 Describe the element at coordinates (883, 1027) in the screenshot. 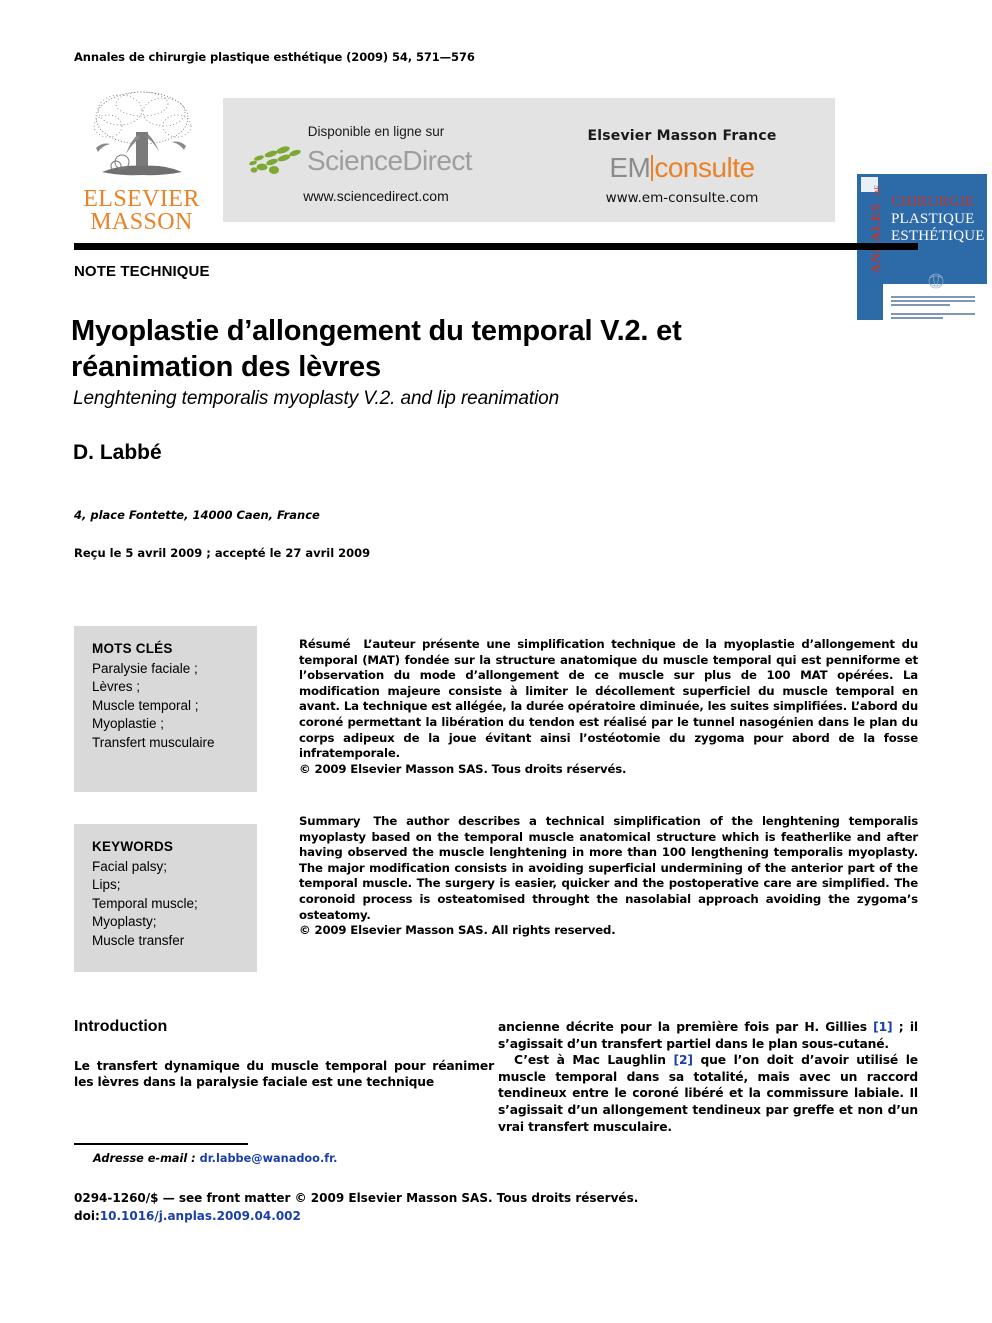

I see `citation-link-1: [1]` at that location.